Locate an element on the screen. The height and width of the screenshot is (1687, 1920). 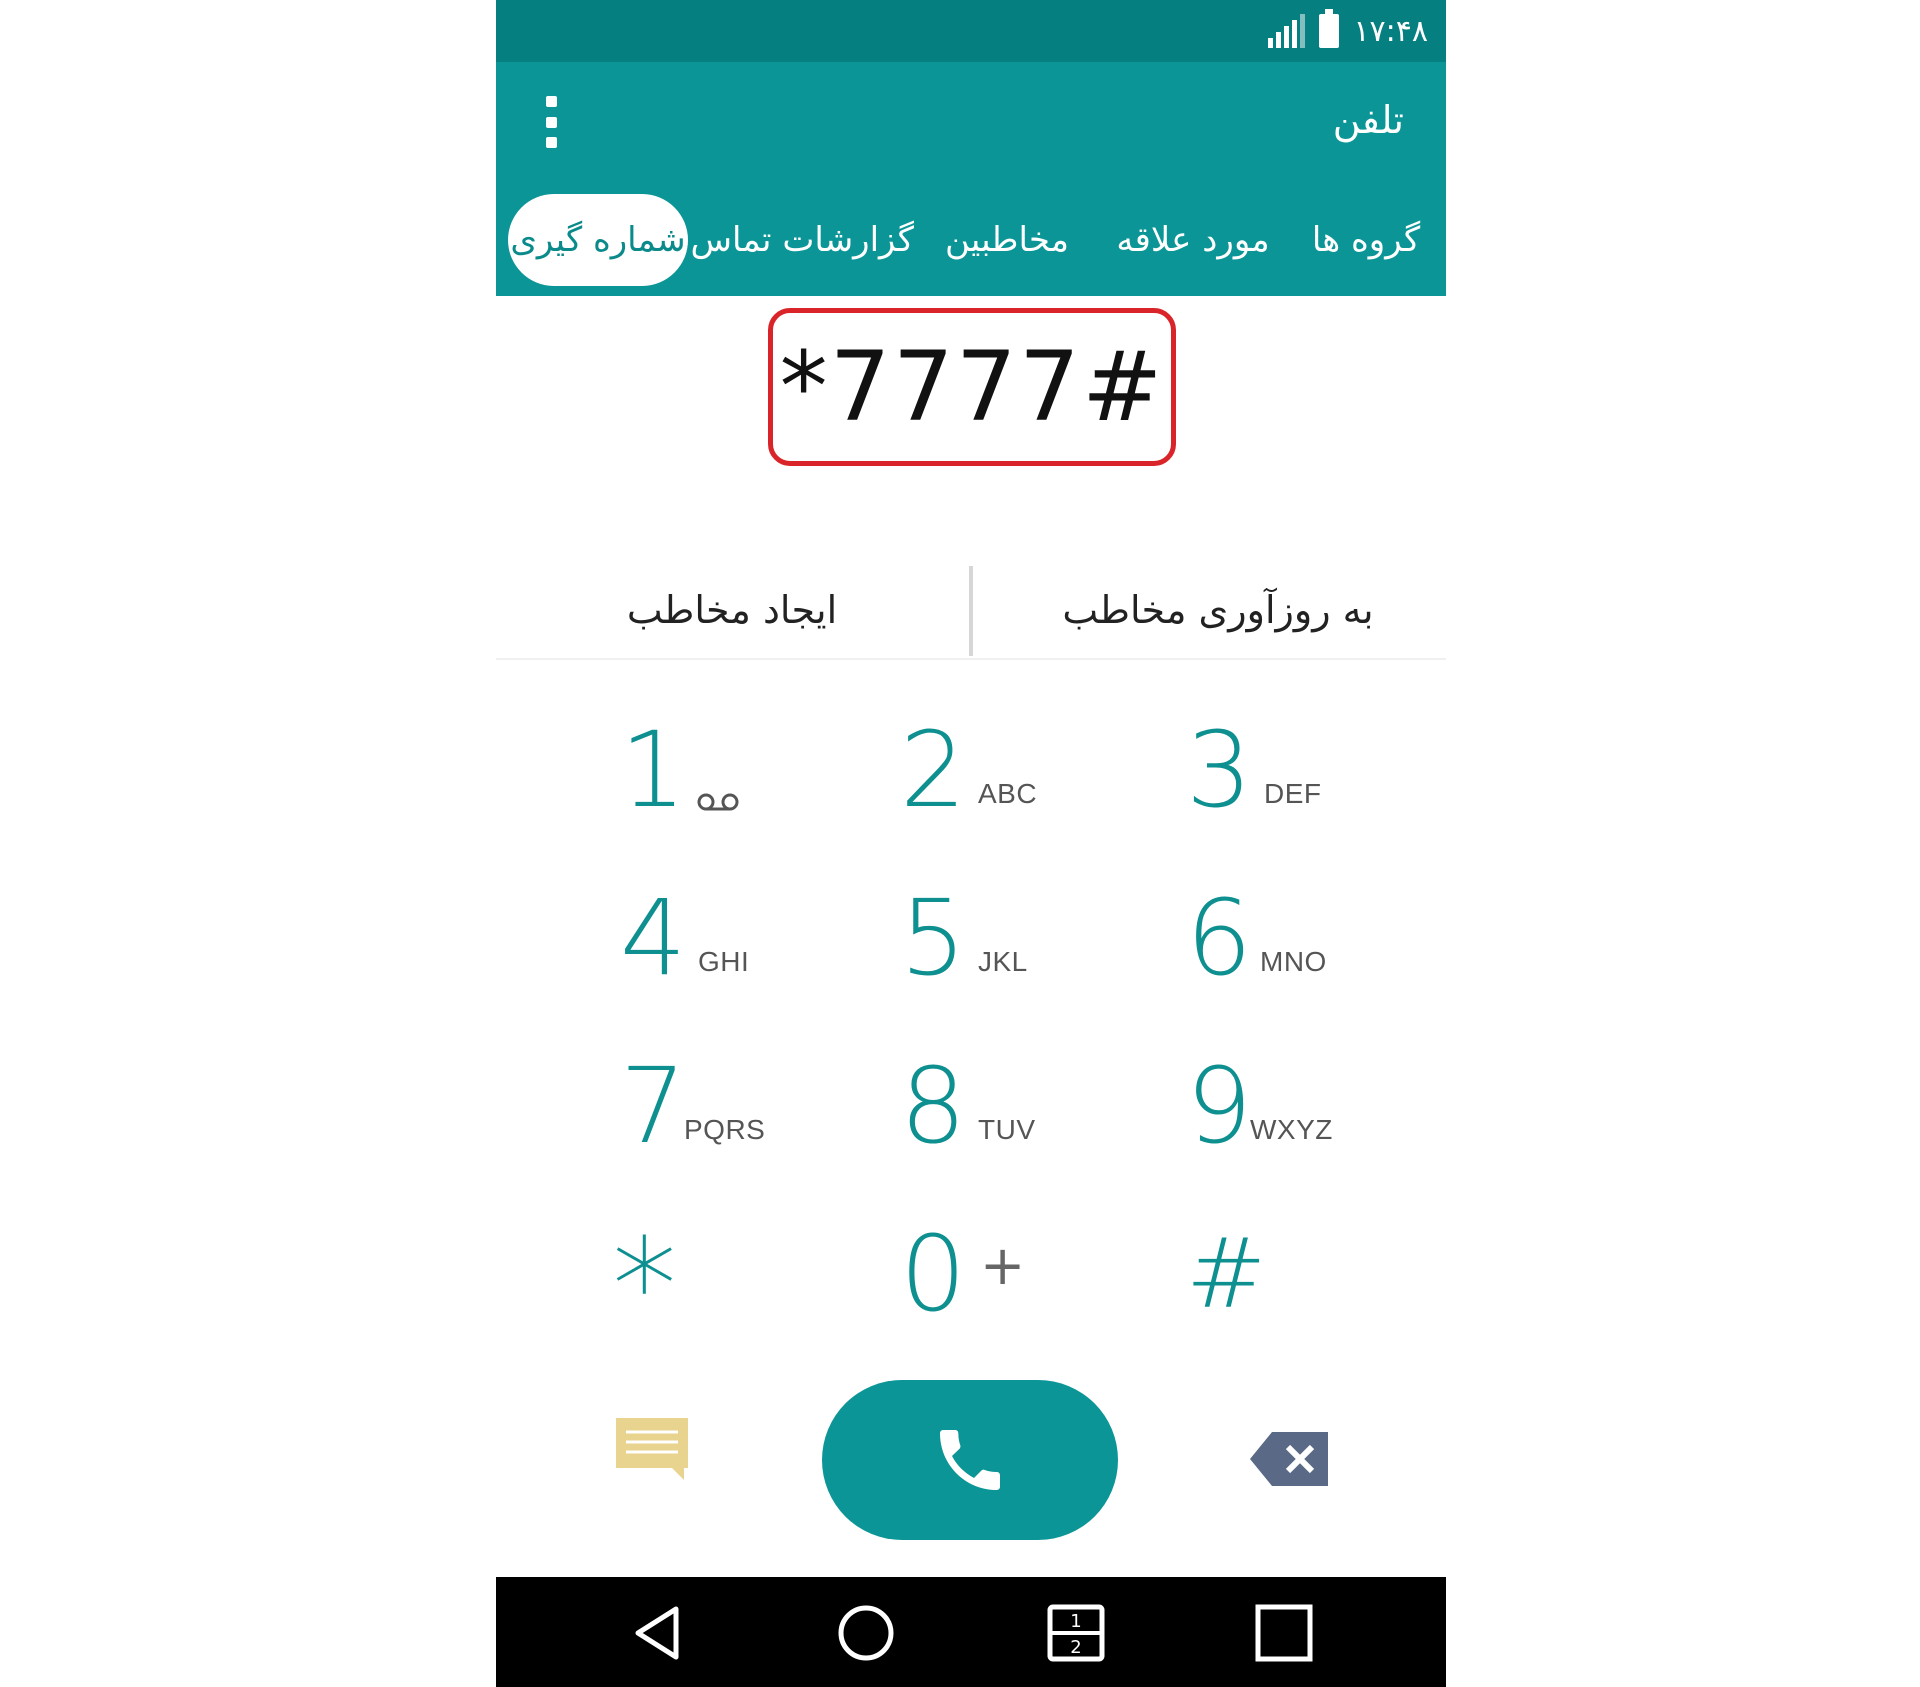
key-letters: ABC is located at coordinates (1008, 793).